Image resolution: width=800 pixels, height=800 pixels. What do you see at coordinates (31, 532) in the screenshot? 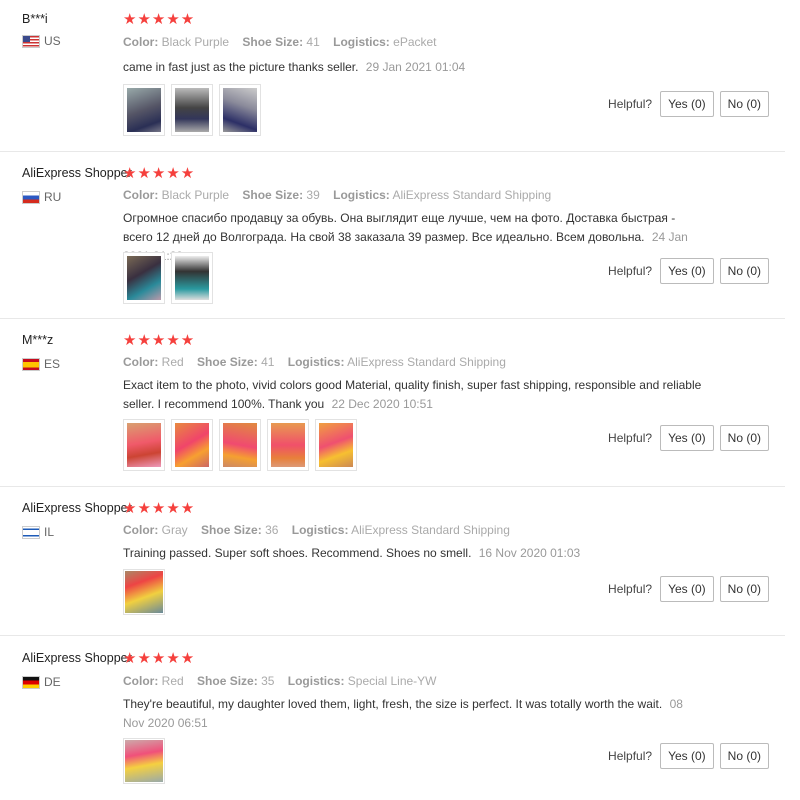
I see `il-flag-icon` at bounding box center [31, 532].